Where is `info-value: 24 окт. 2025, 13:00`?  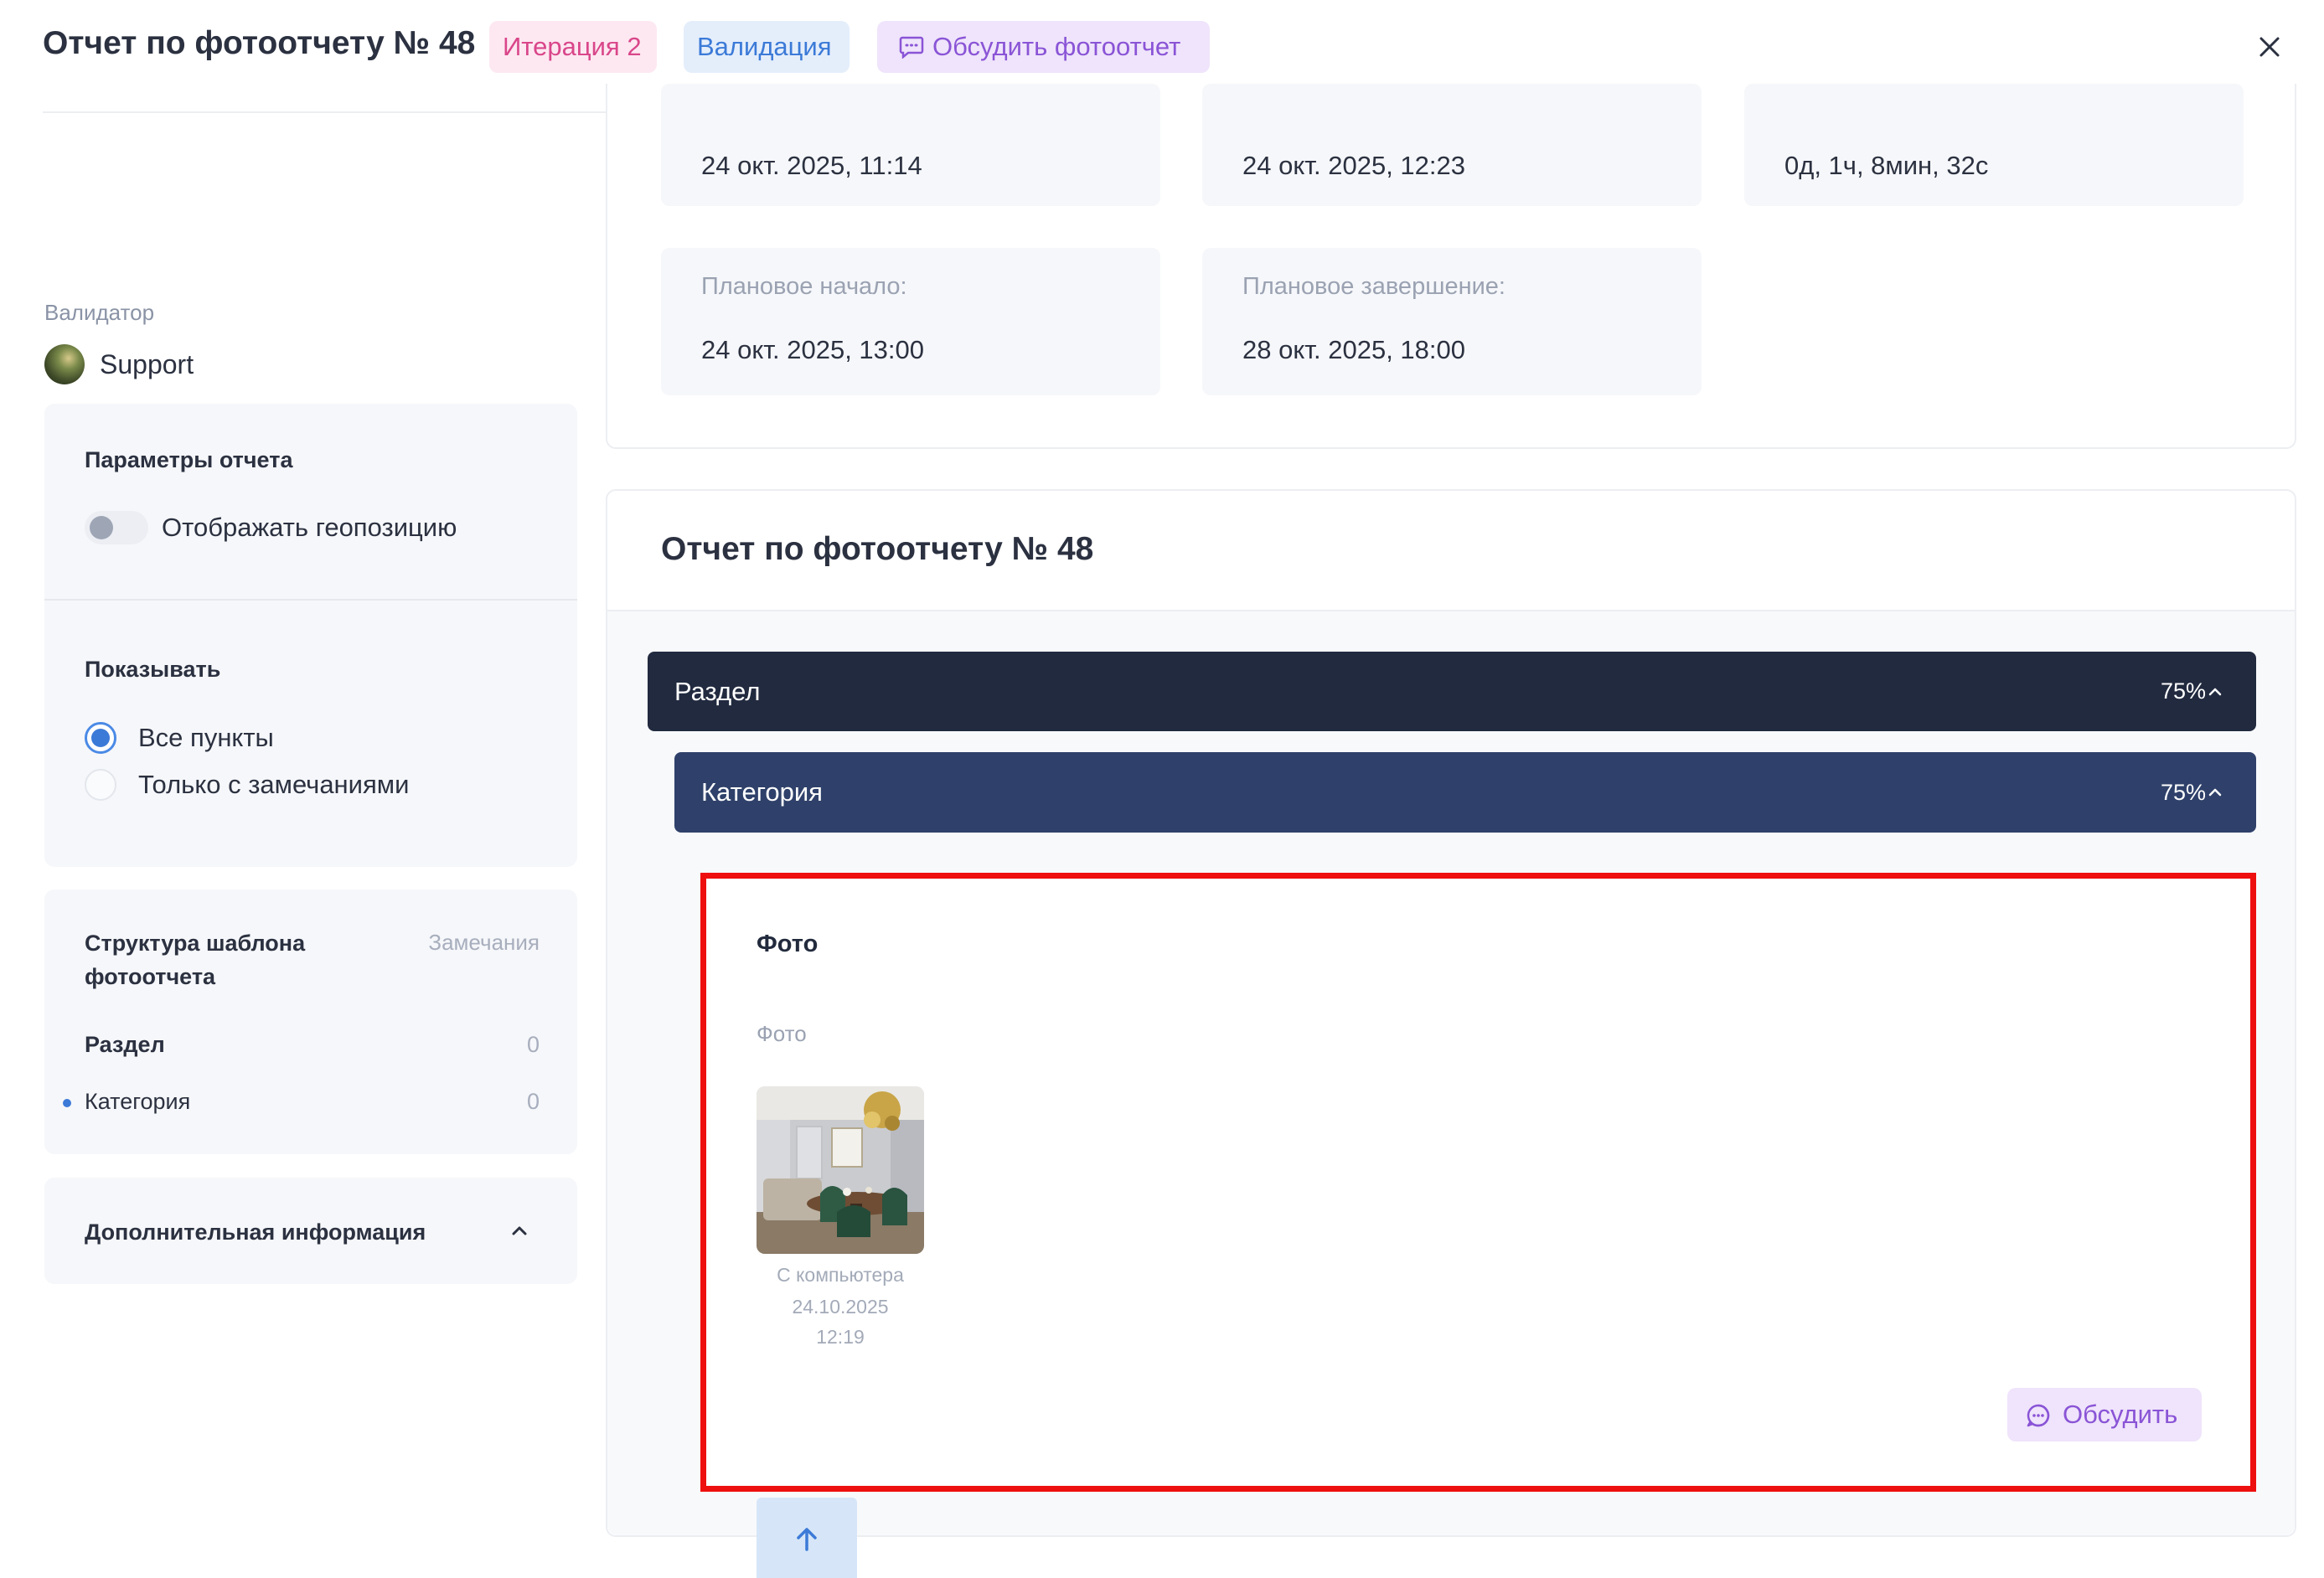
info-value: 24 окт. 2025, 13:00 is located at coordinates (812, 349).